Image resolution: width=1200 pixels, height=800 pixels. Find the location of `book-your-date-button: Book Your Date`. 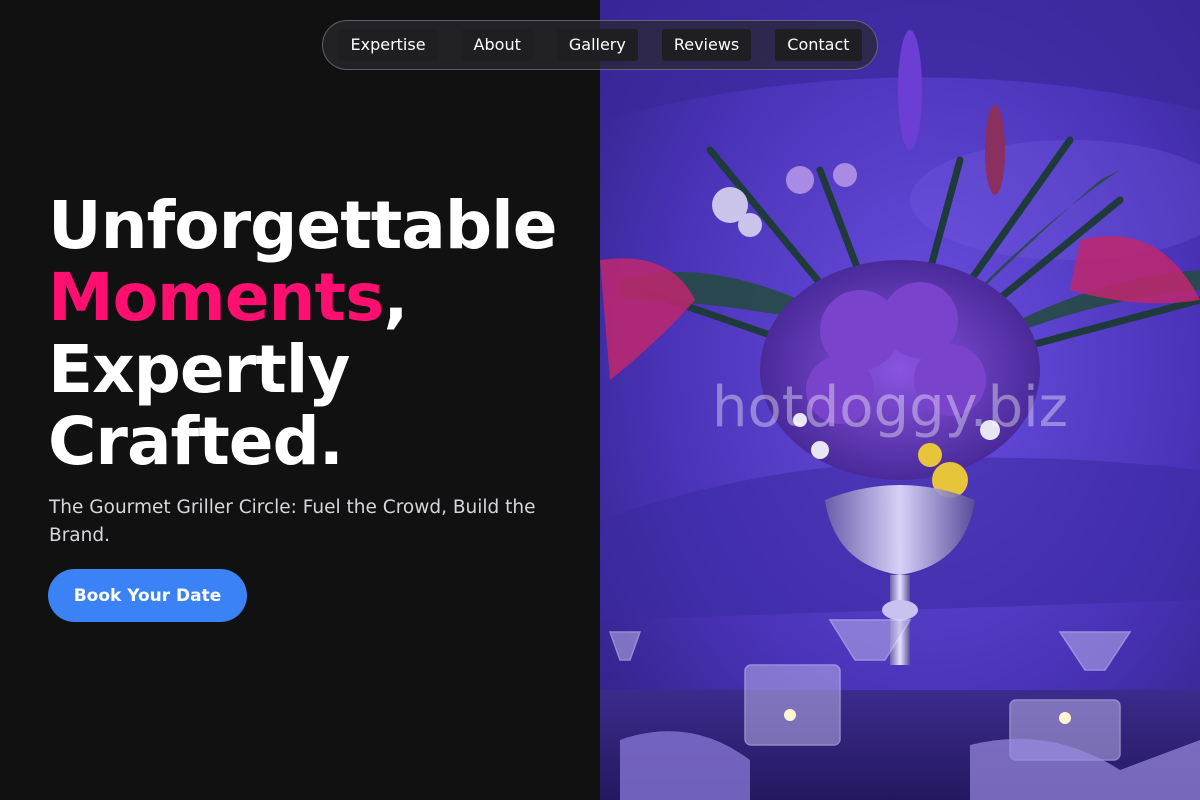

book-your-date-button: Book Your Date is located at coordinates (147, 595).